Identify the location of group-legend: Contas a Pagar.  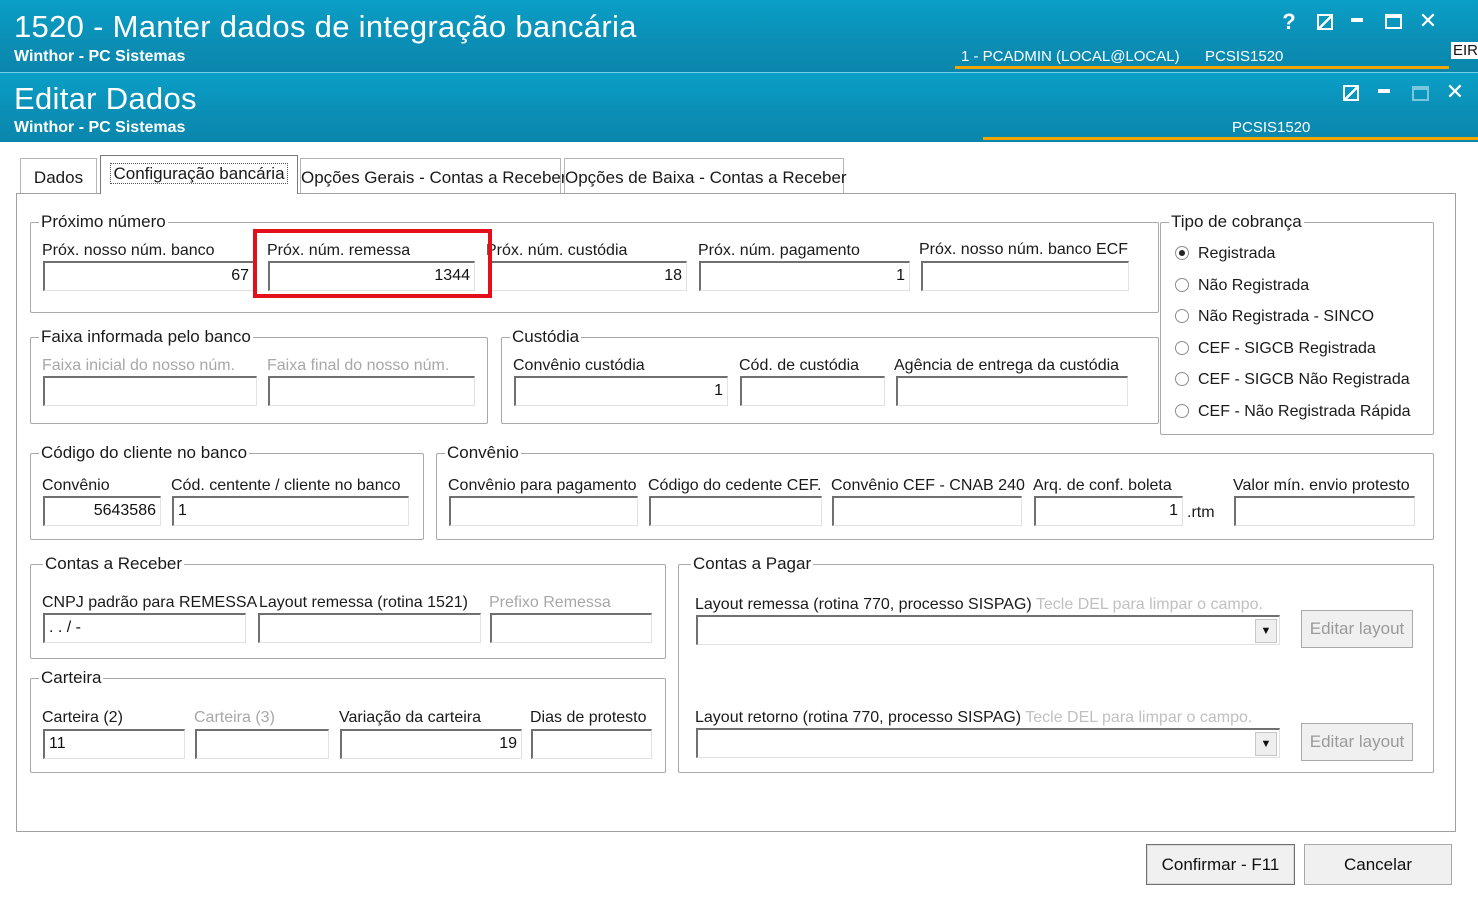
(752, 563).